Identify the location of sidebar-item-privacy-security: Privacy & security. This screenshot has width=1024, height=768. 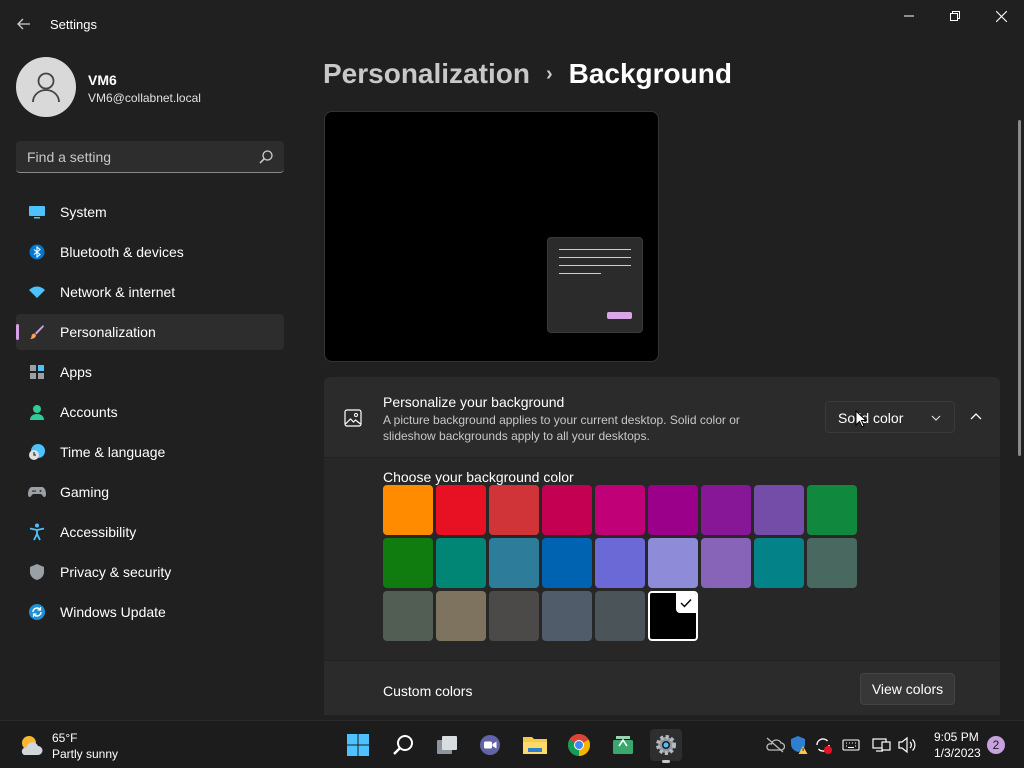
(150, 572).